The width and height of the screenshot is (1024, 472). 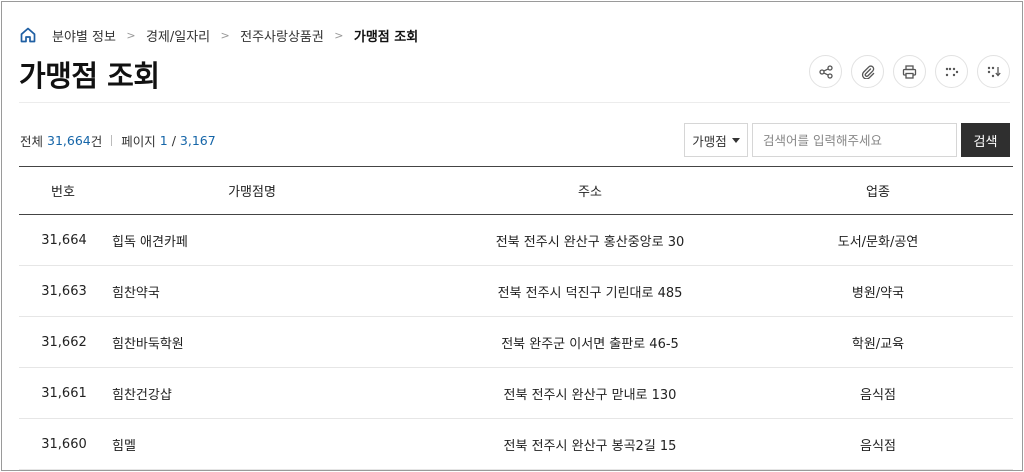 What do you see at coordinates (63, 291) in the screenshot?
I see `cell-no: 31,663` at bounding box center [63, 291].